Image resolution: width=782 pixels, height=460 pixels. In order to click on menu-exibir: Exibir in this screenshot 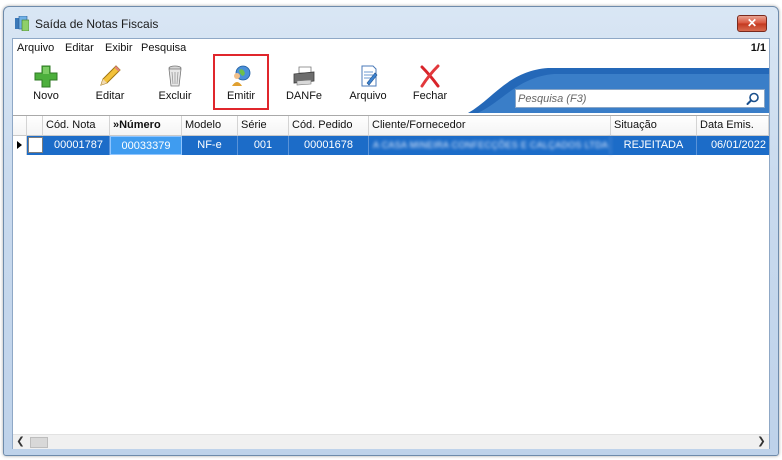, I will do `click(119, 48)`.